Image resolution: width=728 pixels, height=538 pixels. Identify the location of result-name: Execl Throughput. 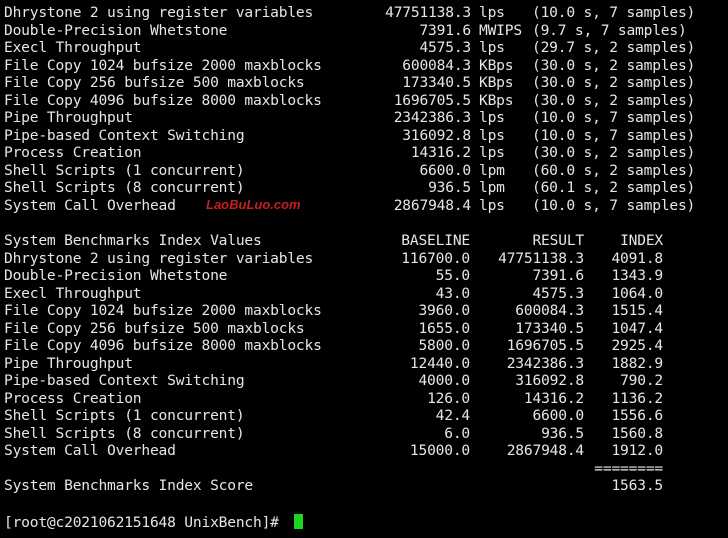
(73, 47).